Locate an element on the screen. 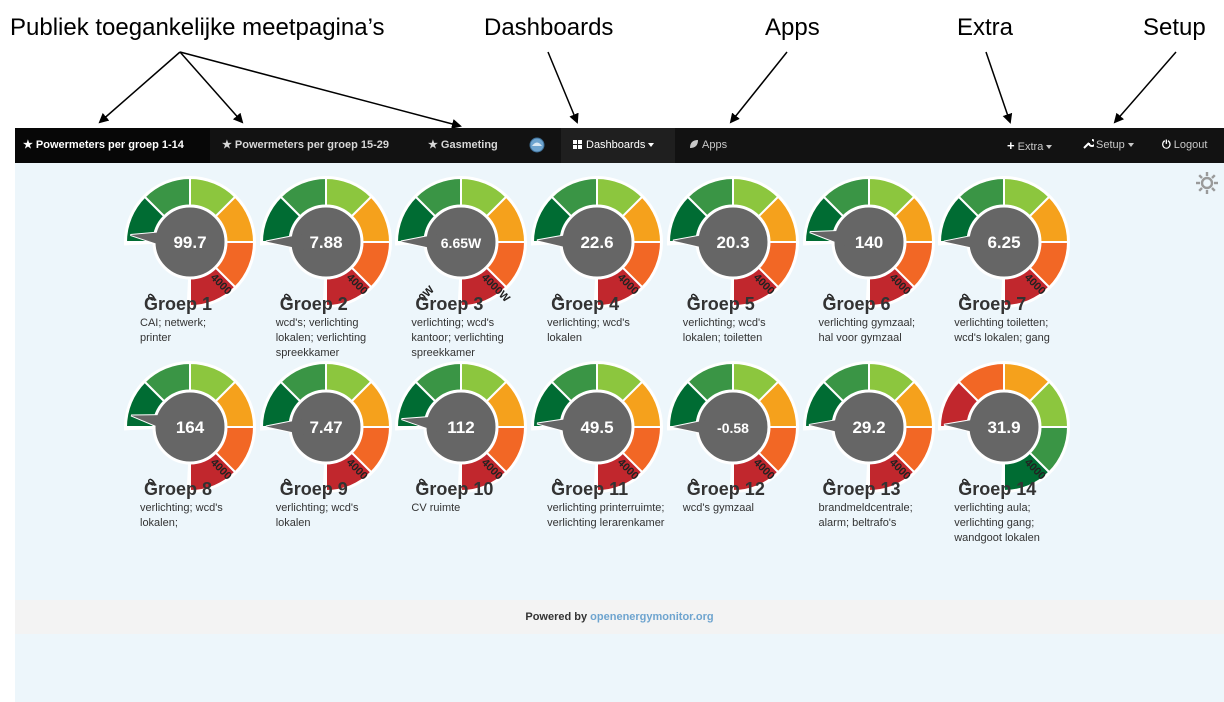  gauge-value: 6.65W is located at coordinates (461, 243).